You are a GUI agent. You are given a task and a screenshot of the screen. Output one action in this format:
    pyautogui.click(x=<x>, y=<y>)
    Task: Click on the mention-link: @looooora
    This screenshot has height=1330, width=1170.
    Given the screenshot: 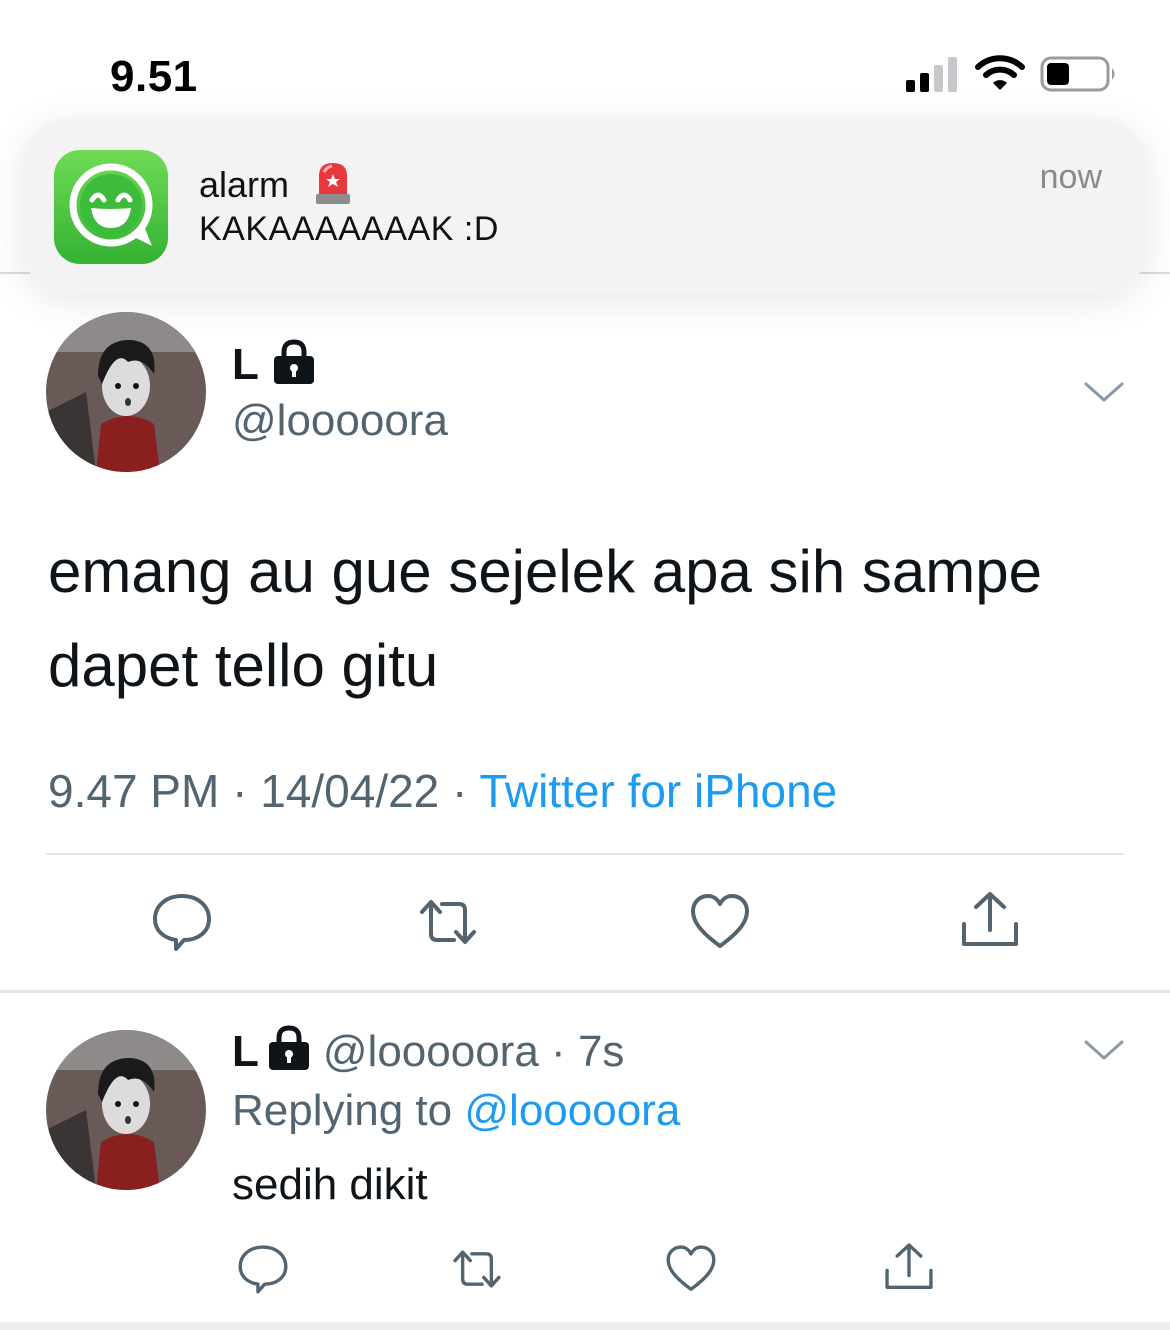 What is the action you would take?
    pyautogui.click(x=572, y=1110)
    